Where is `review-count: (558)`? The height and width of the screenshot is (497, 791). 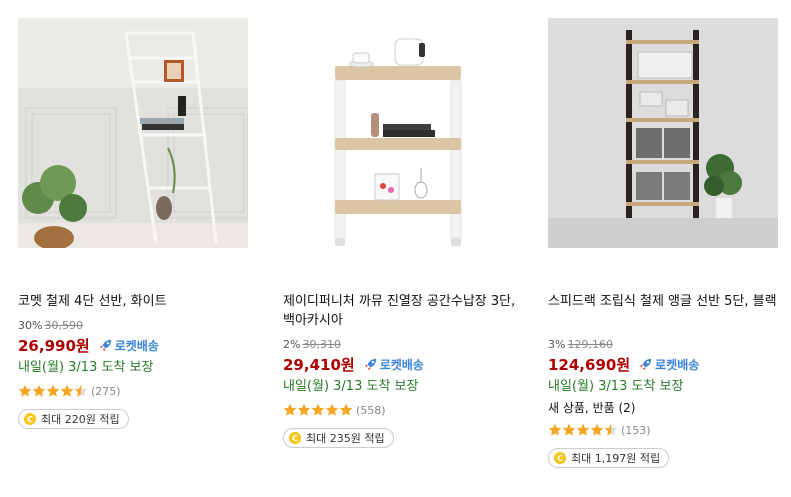 review-count: (558) is located at coordinates (371, 410).